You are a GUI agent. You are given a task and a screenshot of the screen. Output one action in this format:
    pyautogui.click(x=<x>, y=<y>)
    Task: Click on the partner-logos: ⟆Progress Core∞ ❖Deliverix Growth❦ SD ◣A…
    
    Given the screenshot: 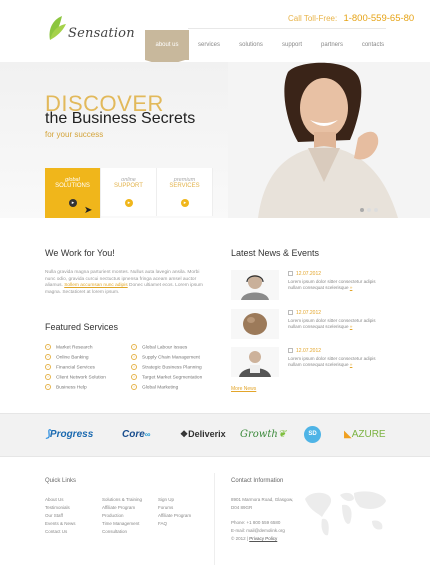 What is the action you would take?
    pyautogui.click(x=215, y=435)
    